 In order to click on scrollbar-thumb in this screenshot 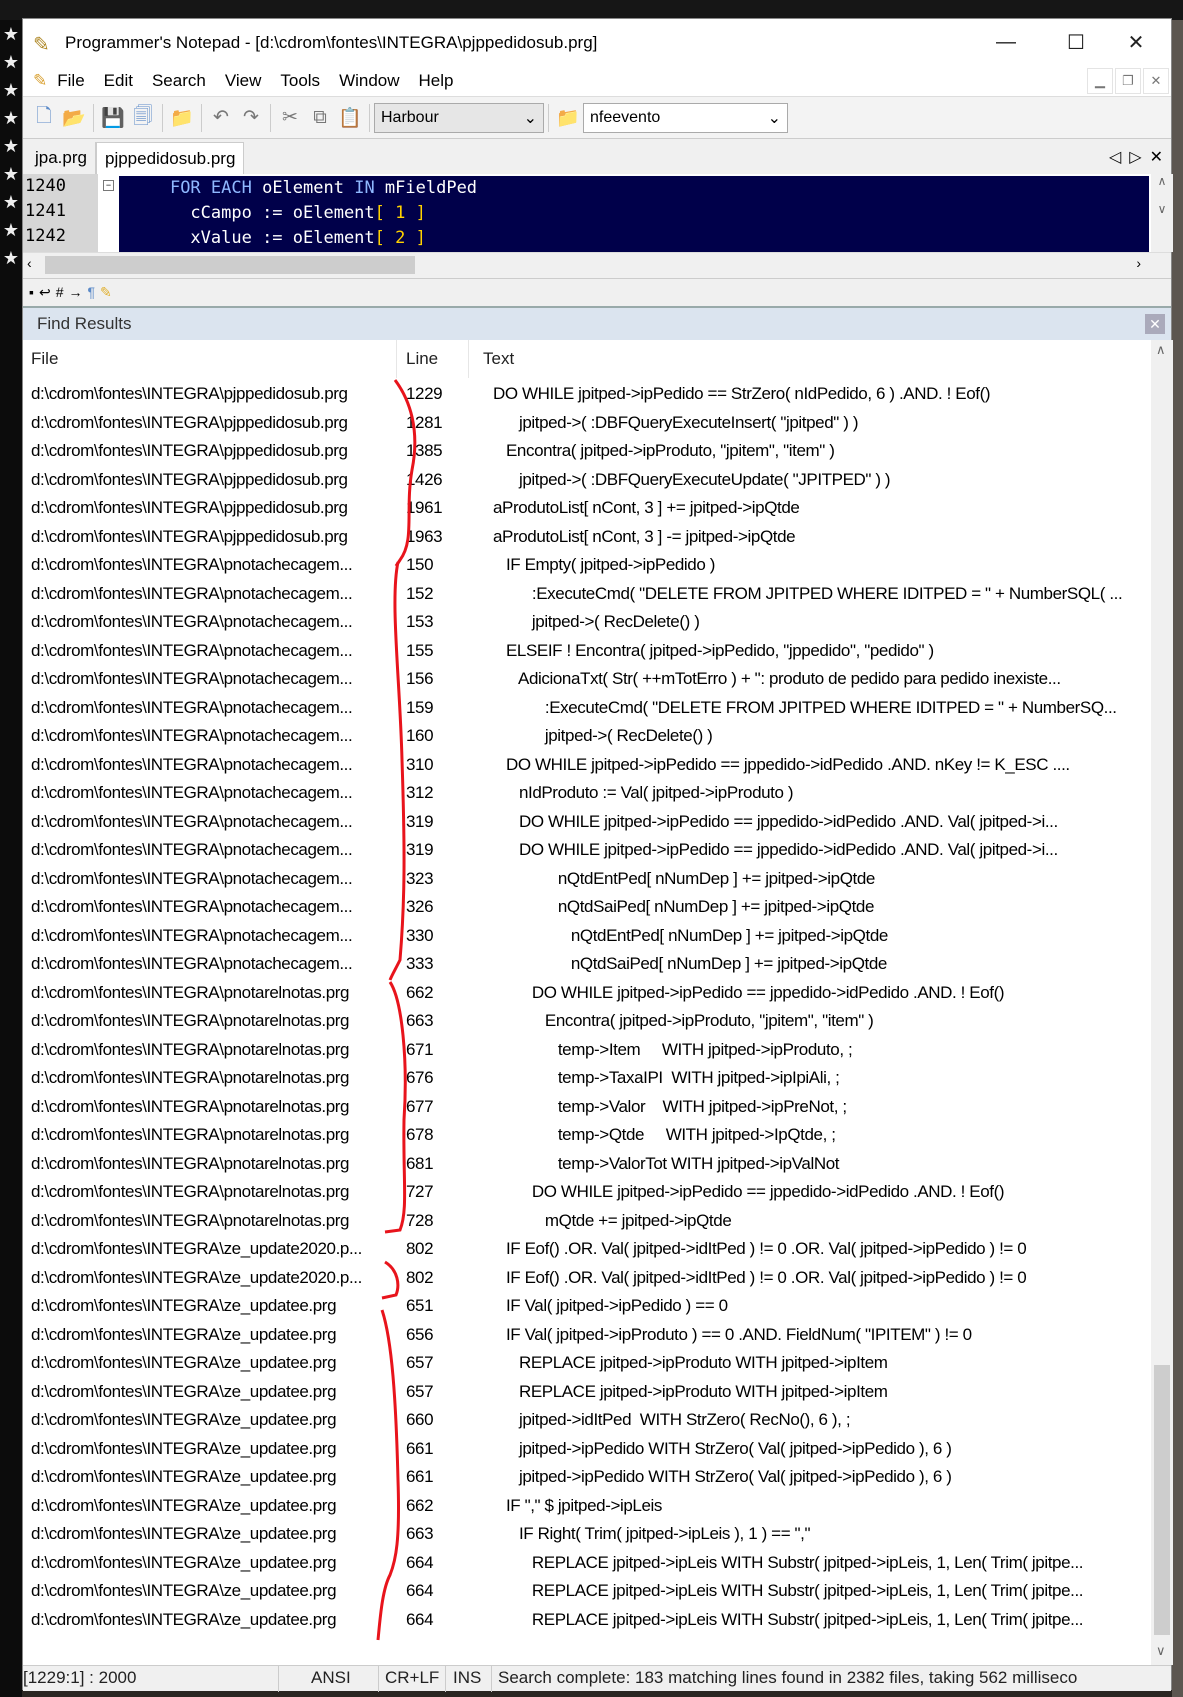, I will do `click(1162, 1500)`.